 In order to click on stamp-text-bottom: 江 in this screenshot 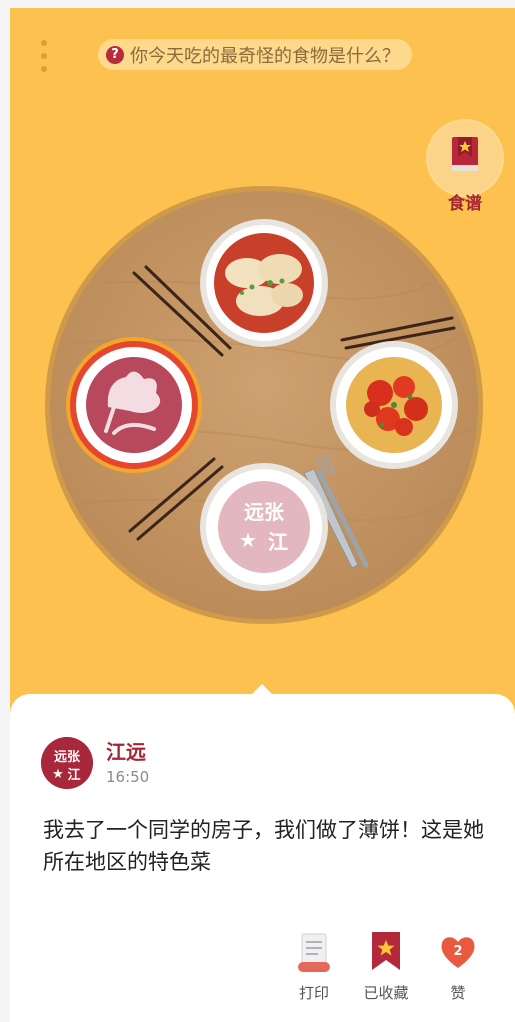, I will do `click(278, 542)`.